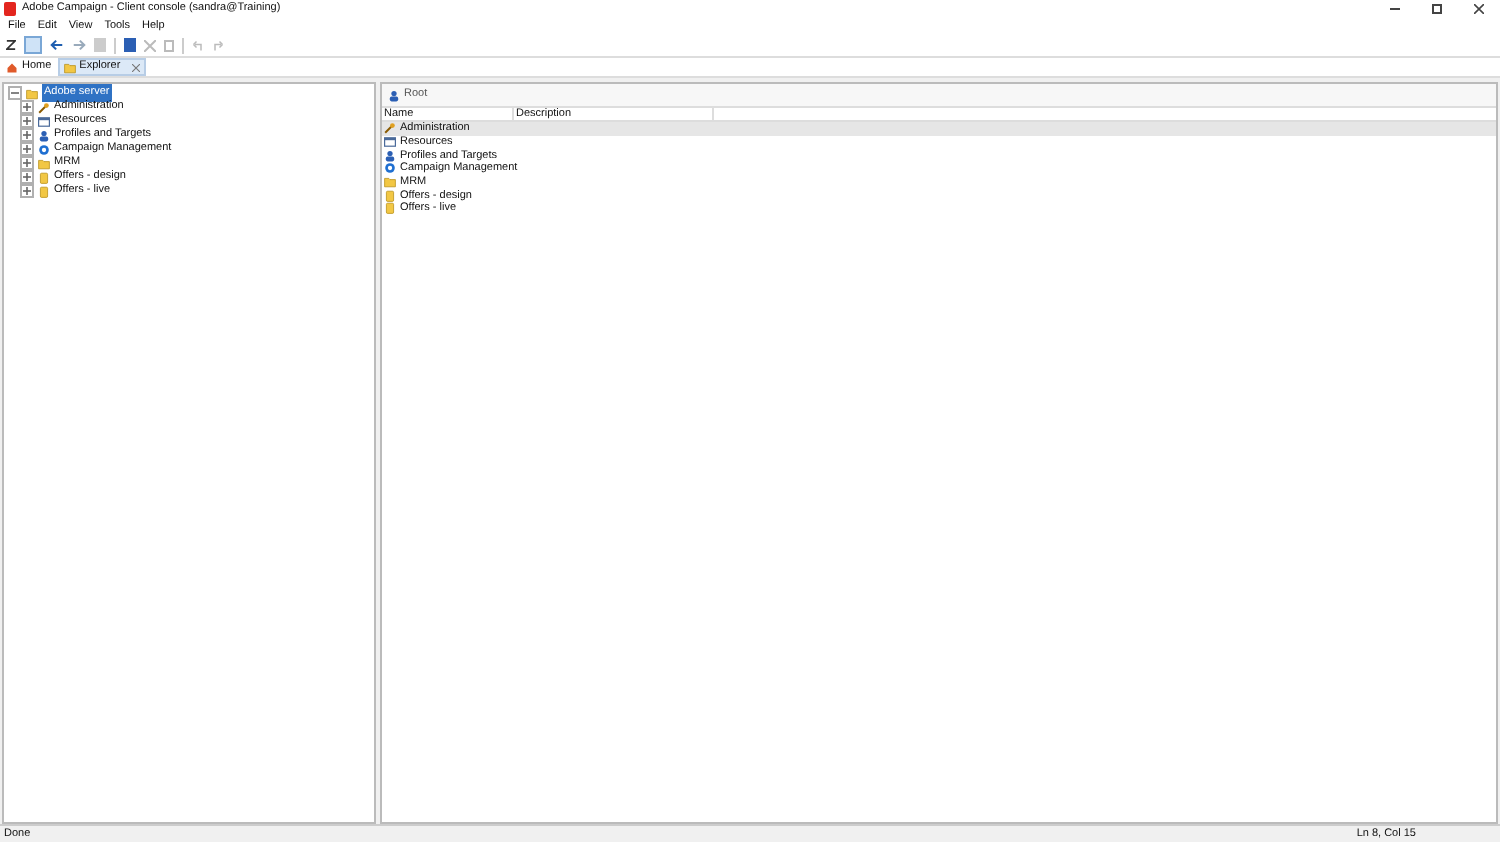 Image resolution: width=1500 pixels, height=842 pixels. Describe the element at coordinates (33, 45) in the screenshot. I see `view-toggle-icon` at that location.